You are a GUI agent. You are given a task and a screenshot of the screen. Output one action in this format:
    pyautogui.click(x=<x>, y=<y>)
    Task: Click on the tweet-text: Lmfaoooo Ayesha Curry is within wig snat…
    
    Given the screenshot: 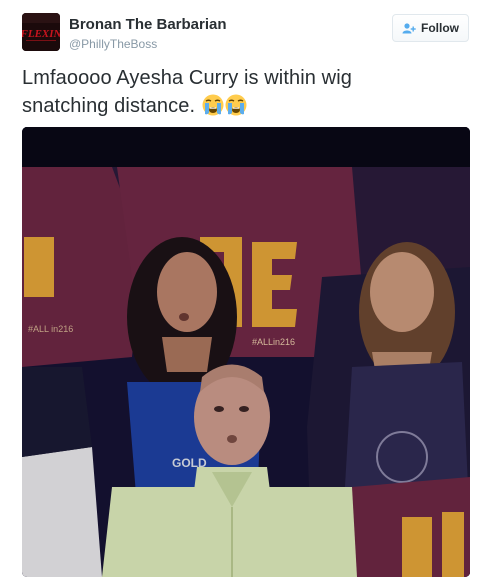 What is the action you would take?
    pyautogui.click(x=247, y=92)
    